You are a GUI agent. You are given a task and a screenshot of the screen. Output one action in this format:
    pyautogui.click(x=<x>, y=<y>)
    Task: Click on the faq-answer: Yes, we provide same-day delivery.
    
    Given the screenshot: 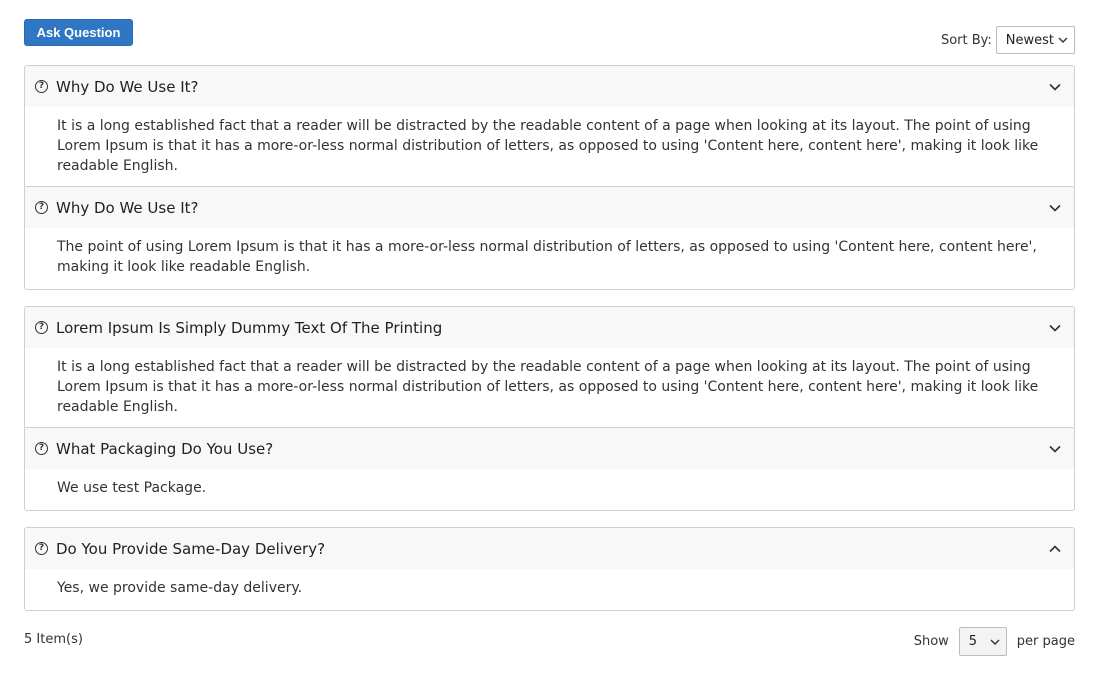 What is the action you would take?
    pyautogui.click(x=180, y=588)
    